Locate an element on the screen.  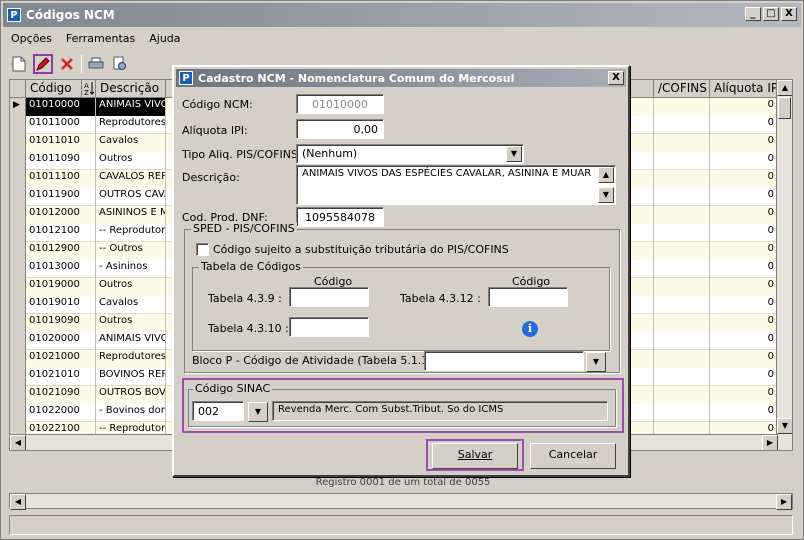
print-icon is located at coordinates (96, 64).